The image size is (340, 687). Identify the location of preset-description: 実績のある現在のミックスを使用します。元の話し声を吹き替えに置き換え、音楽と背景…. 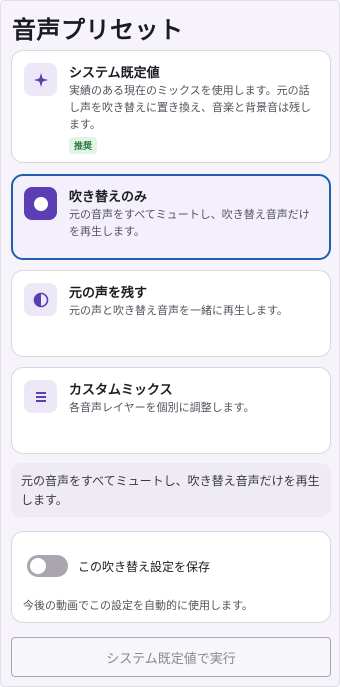
(190, 107).